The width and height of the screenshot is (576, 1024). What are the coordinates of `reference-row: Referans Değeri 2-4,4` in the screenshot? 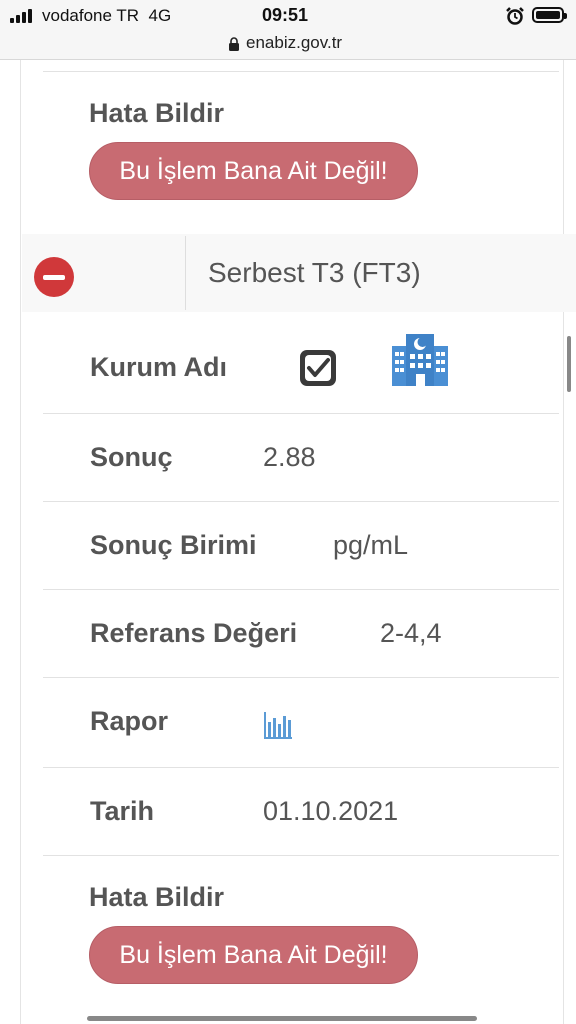 It's located at (301, 634).